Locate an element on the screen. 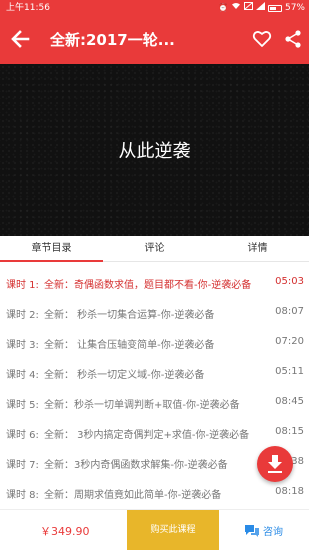 This screenshot has height=550, width=320. lesson-duration: 05:11 is located at coordinates (289, 371).